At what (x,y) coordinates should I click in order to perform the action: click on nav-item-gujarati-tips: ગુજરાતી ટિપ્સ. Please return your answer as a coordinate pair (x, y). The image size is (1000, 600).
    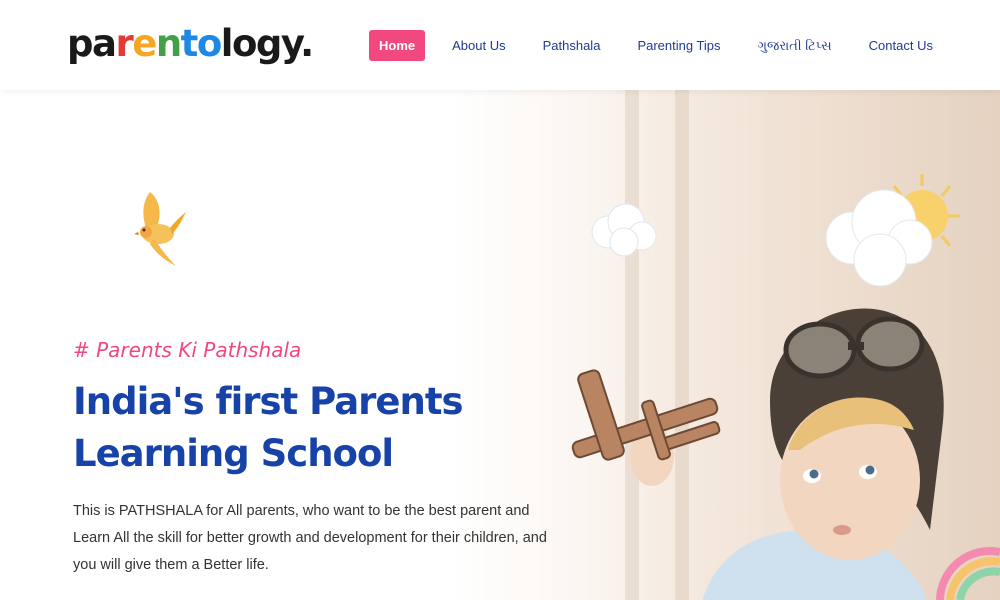
    Looking at the image, I should click on (795, 45).